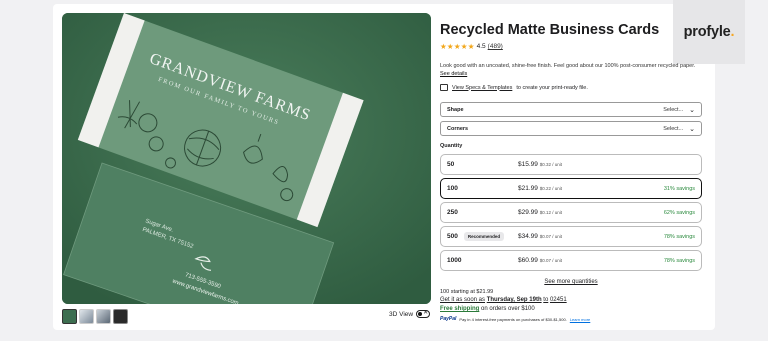 Image resolution: width=768 pixels, height=341 pixels. Describe the element at coordinates (528, 260) in the screenshot. I see `quantity-price: $60.99` at that location.